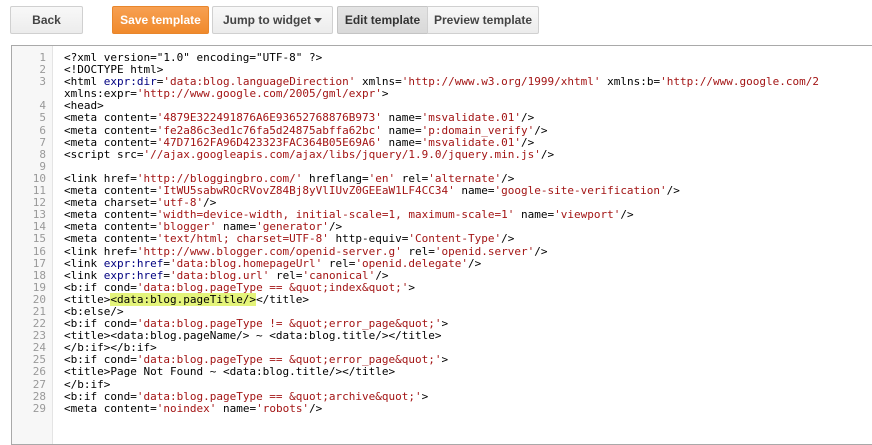 This screenshot has height=445, width=872. I want to click on code-token: 'robots', so click(283, 408).